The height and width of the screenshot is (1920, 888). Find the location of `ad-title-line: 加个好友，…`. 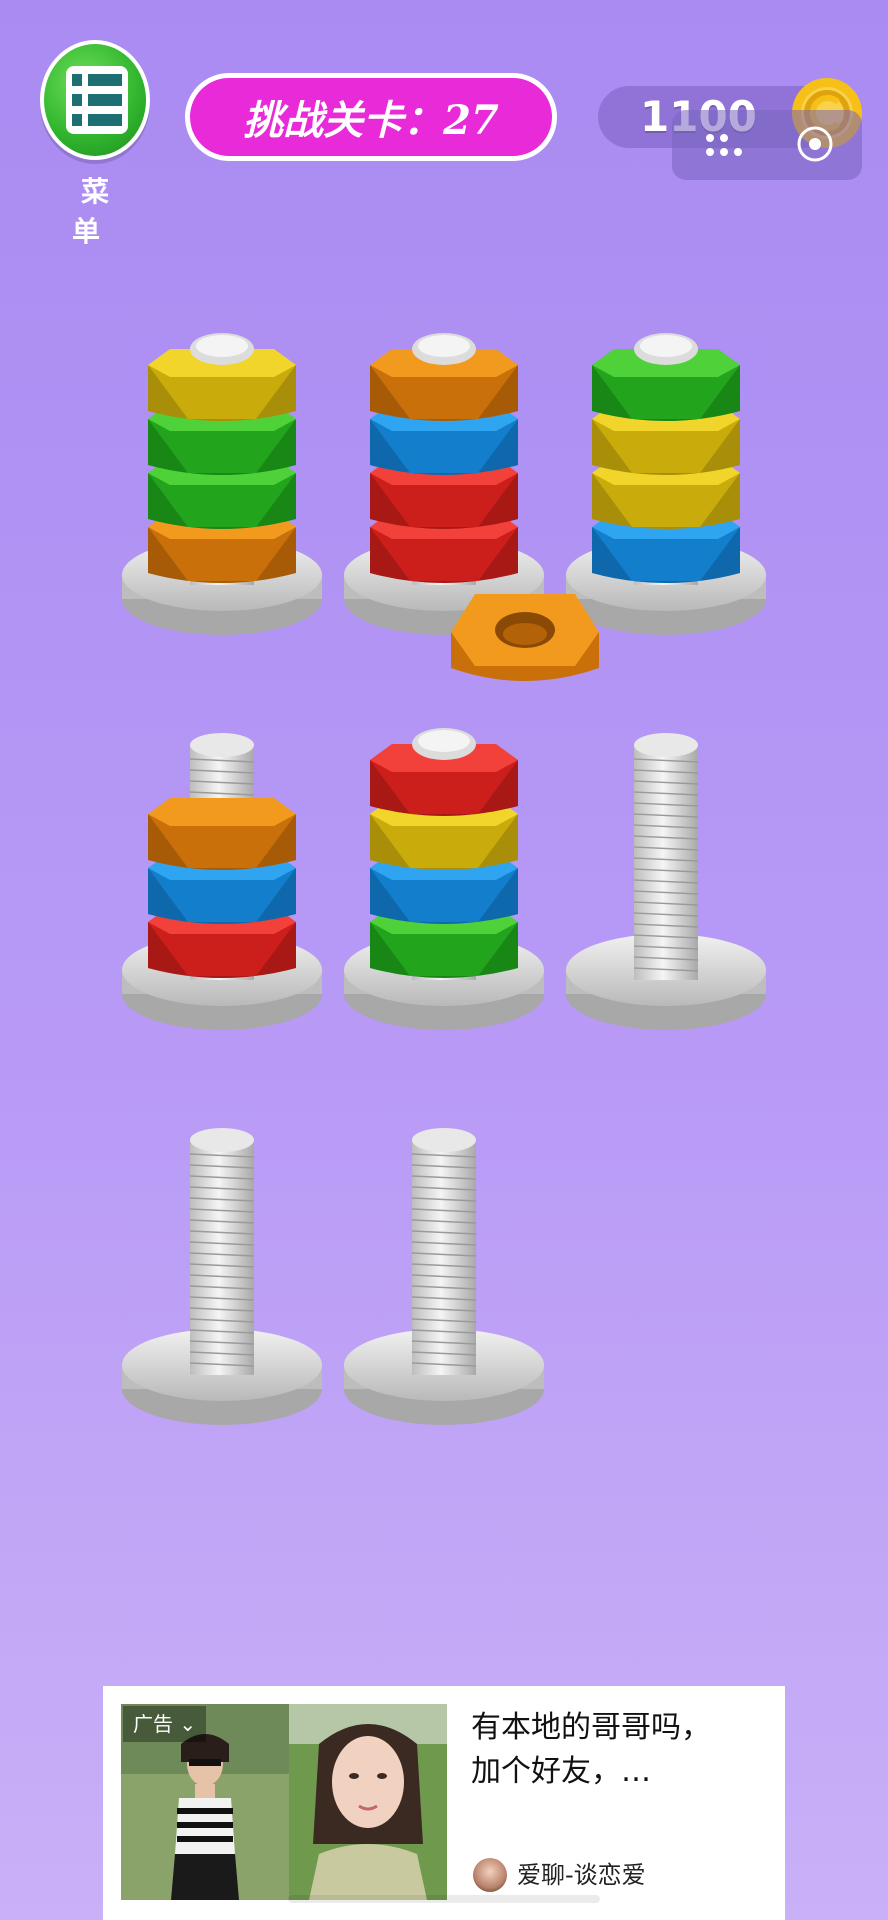

ad-title-line: 加个好友，… is located at coordinates (561, 1771).